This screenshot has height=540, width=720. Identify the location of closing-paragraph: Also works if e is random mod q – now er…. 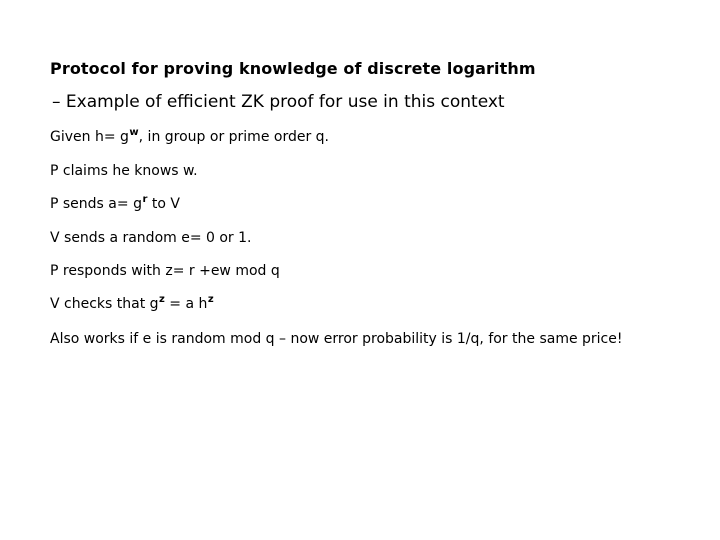
(336, 339).